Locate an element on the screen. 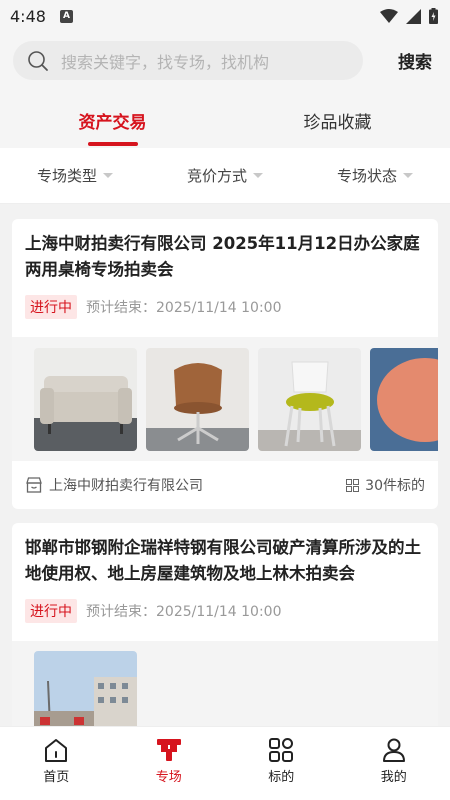 This screenshot has width=450, height=800. signal-icon is located at coordinates (413, 16).